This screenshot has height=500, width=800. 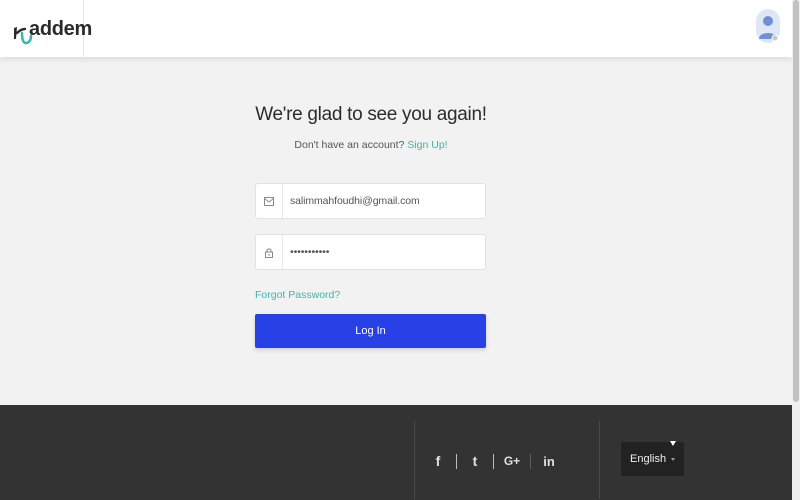 I want to click on page-scrollbar, so click(x=796, y=250).